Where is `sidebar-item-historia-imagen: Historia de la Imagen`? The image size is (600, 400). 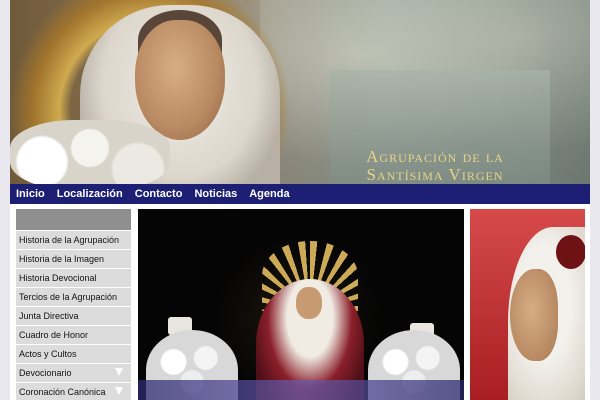 sidebar-item-historia-imagen: Historia de la Imagen is located at coordinates (73, 259).